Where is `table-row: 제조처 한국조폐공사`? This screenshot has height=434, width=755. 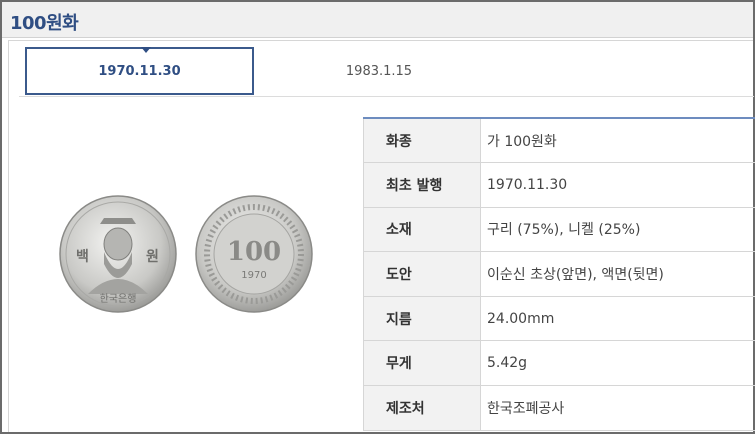
table-row: 제조처 한국조폐공사 is located at coordinates (559, 408).